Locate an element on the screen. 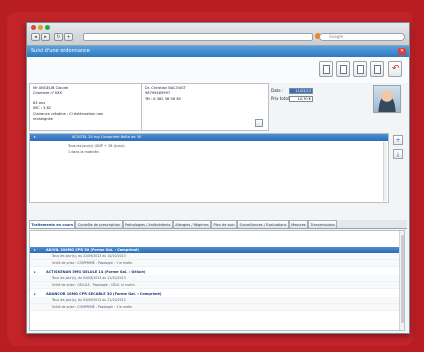 Image resolution: width=424 pixels, height=352 pixels. download-icon: ⤓ is located at coordinates (398, 154).